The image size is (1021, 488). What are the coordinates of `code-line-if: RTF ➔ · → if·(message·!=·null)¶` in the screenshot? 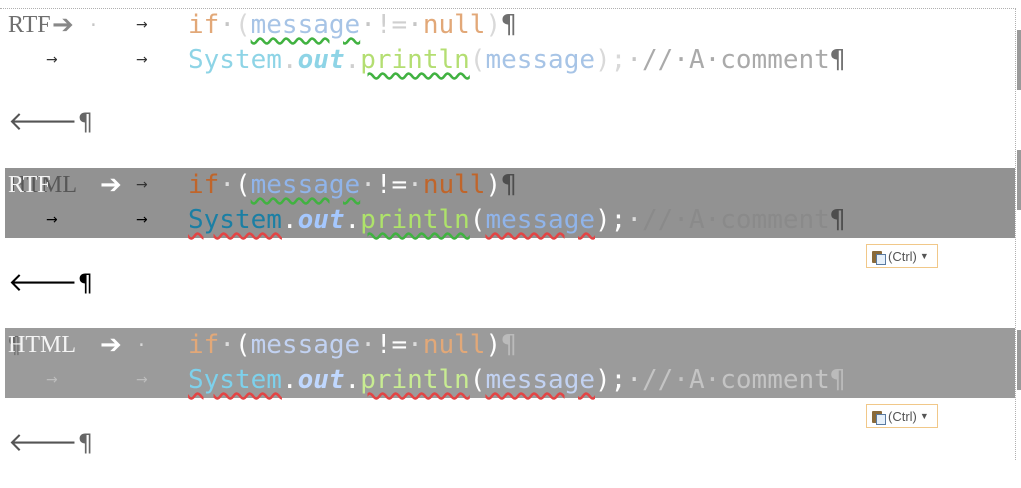 It's located at (507, 25).